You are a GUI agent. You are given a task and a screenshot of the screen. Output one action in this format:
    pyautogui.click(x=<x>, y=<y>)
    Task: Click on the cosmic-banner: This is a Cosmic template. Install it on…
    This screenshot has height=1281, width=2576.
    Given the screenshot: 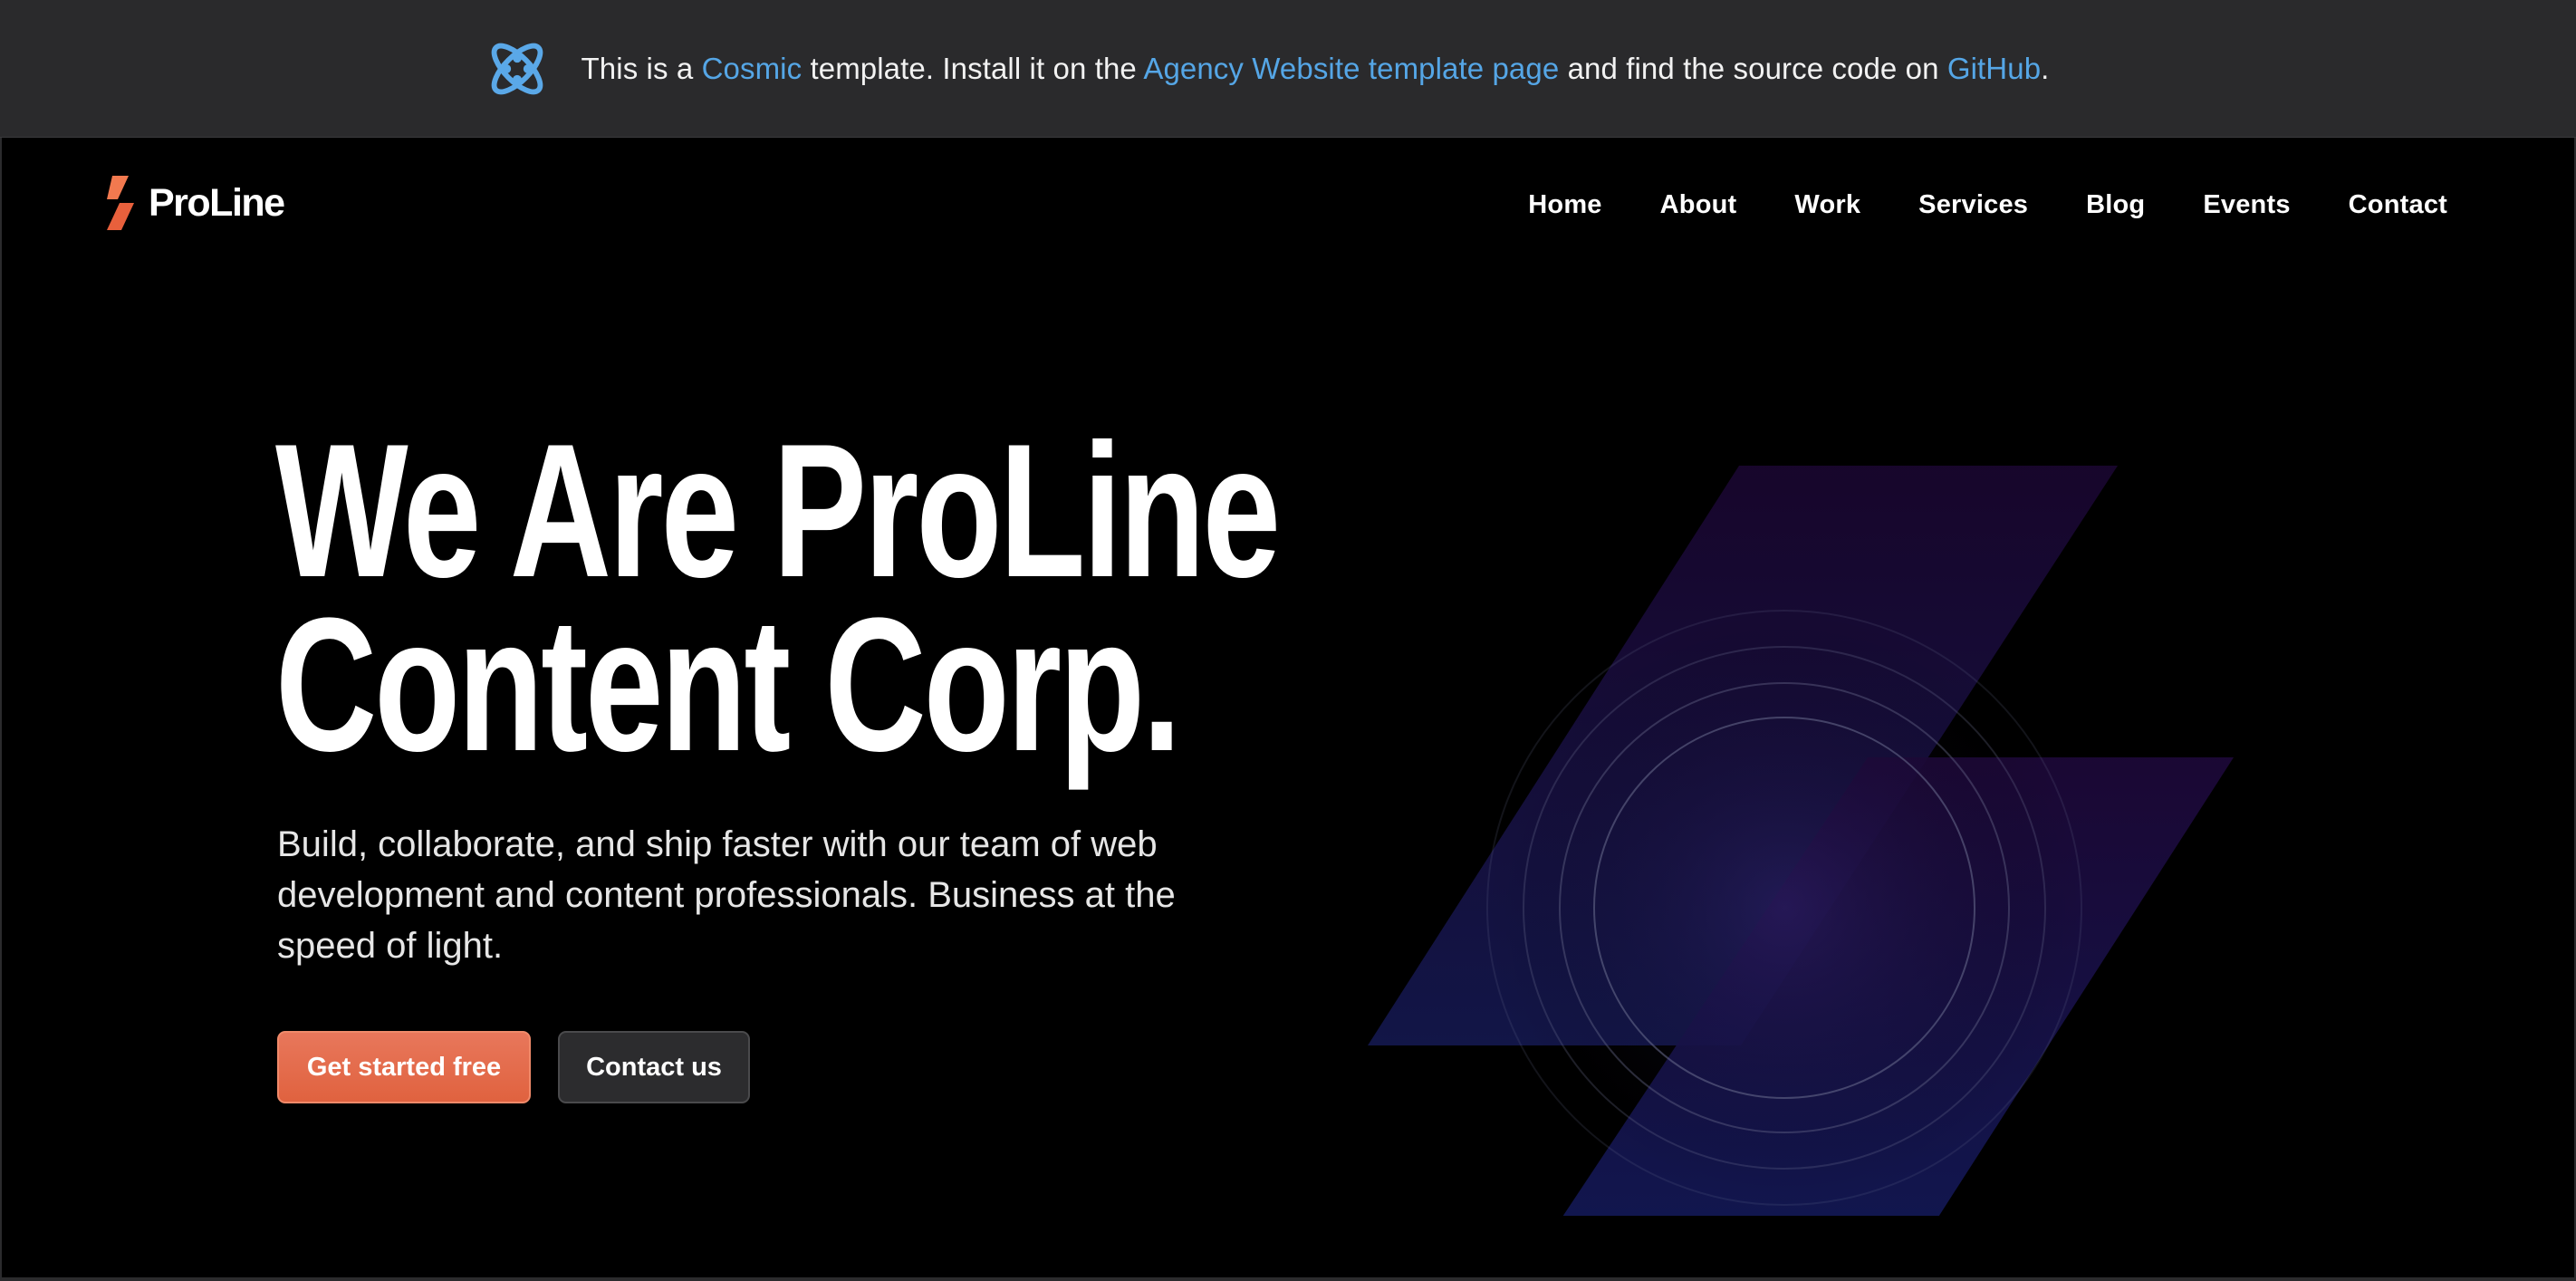 What is the action you would take?
    pyautogui.click(x=1288, y=69)
    